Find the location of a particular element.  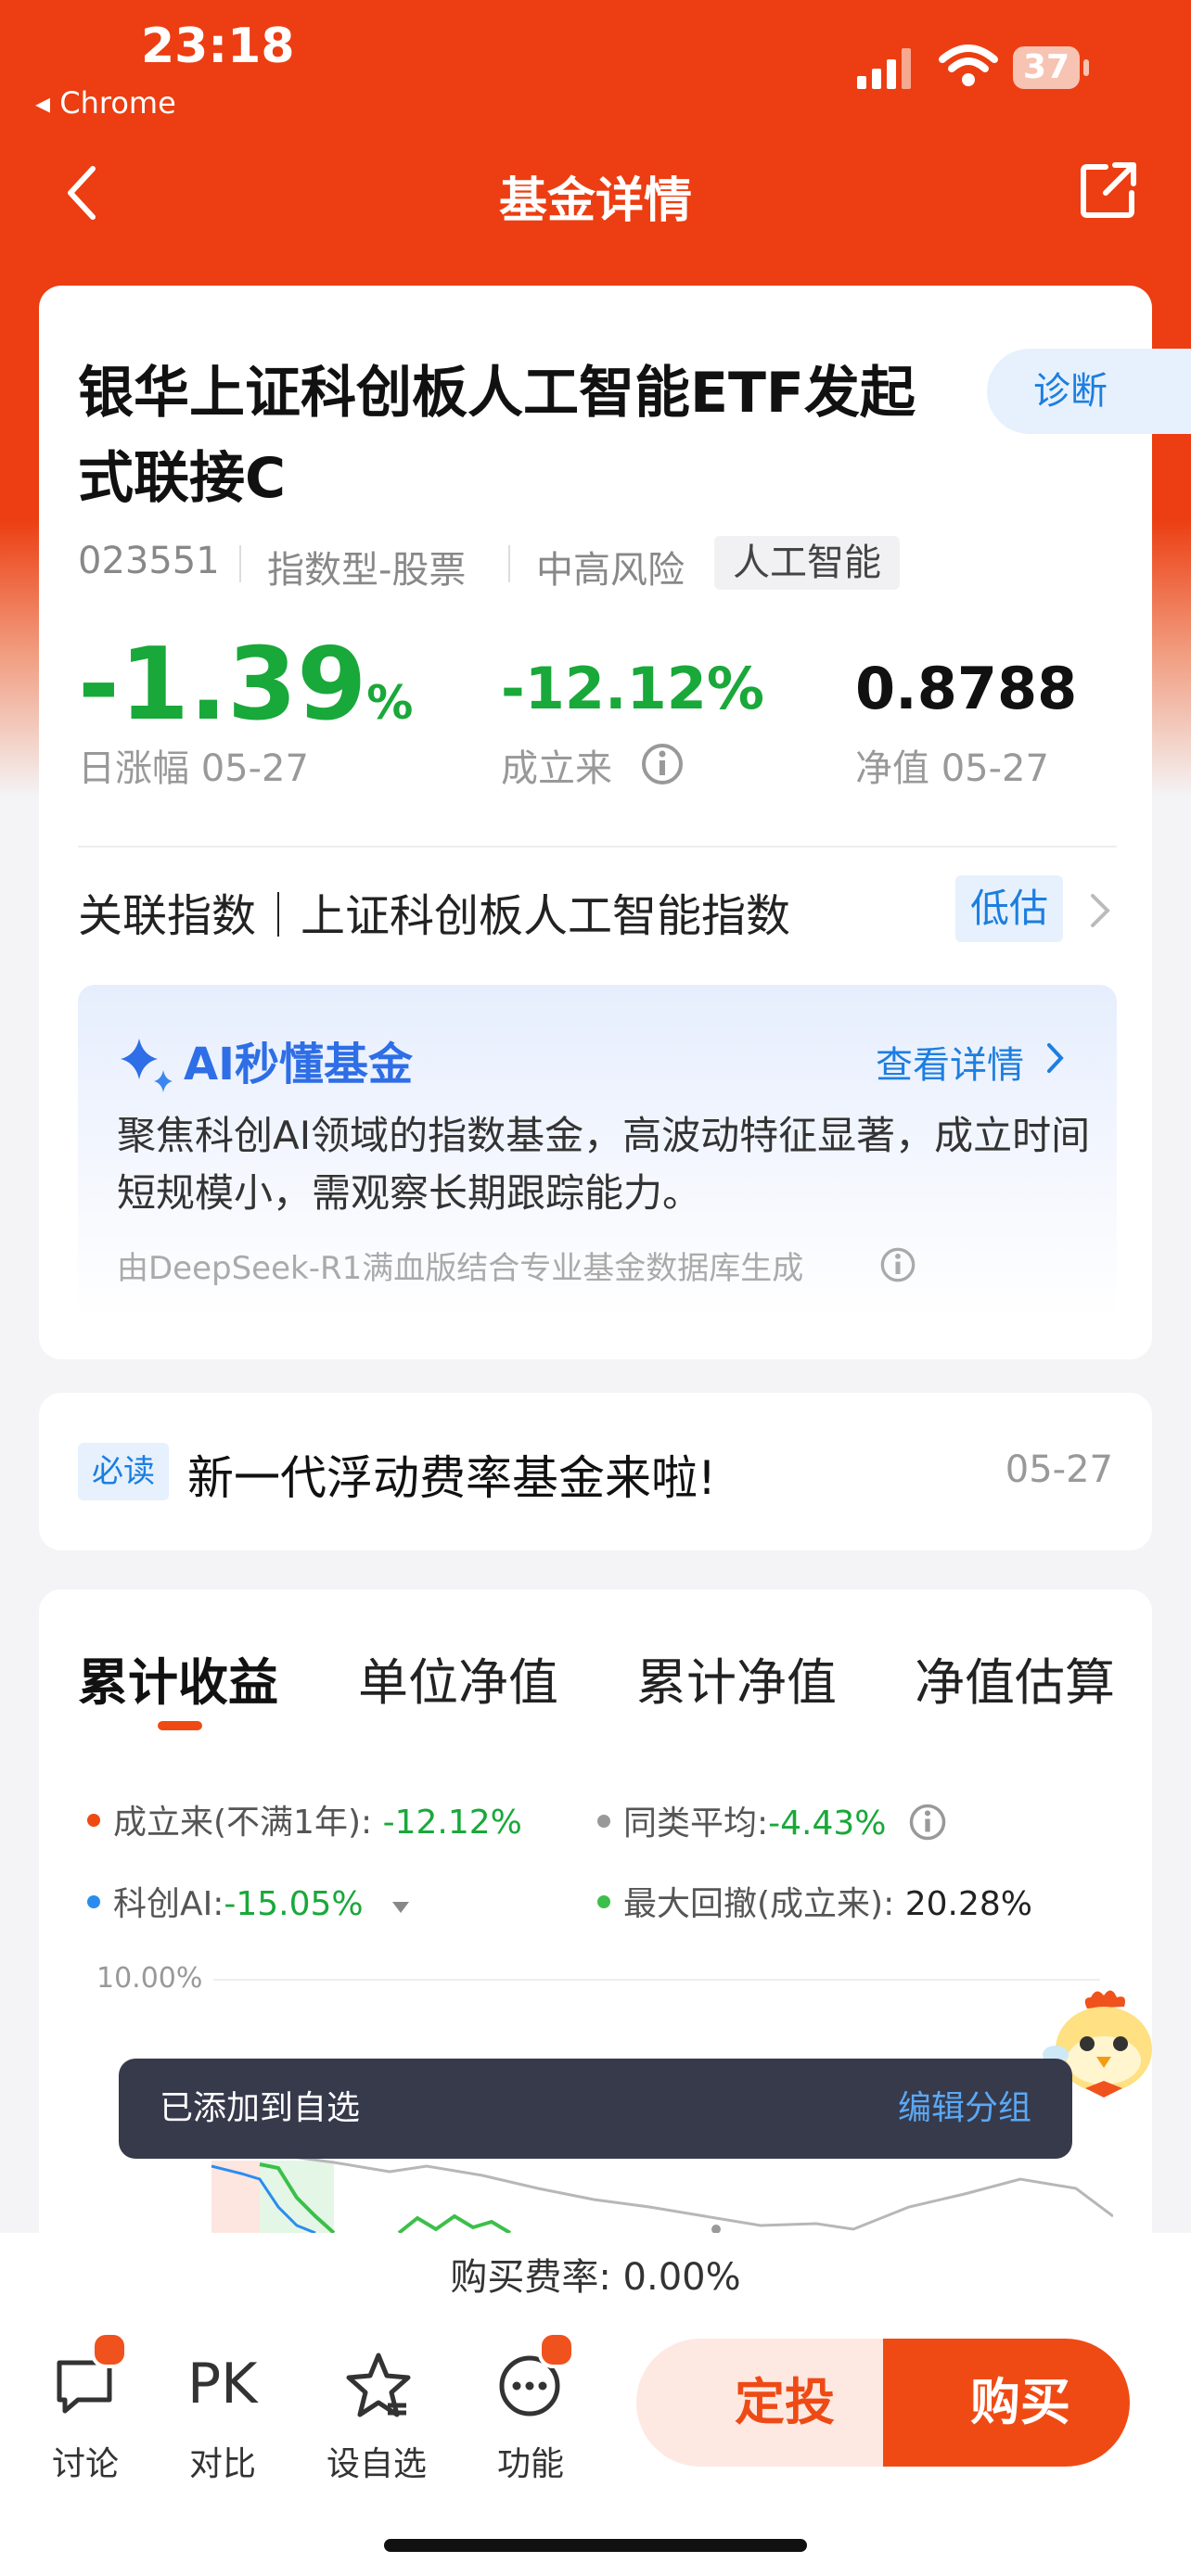

chart-line-peer is located at coordinates (662, 2190).